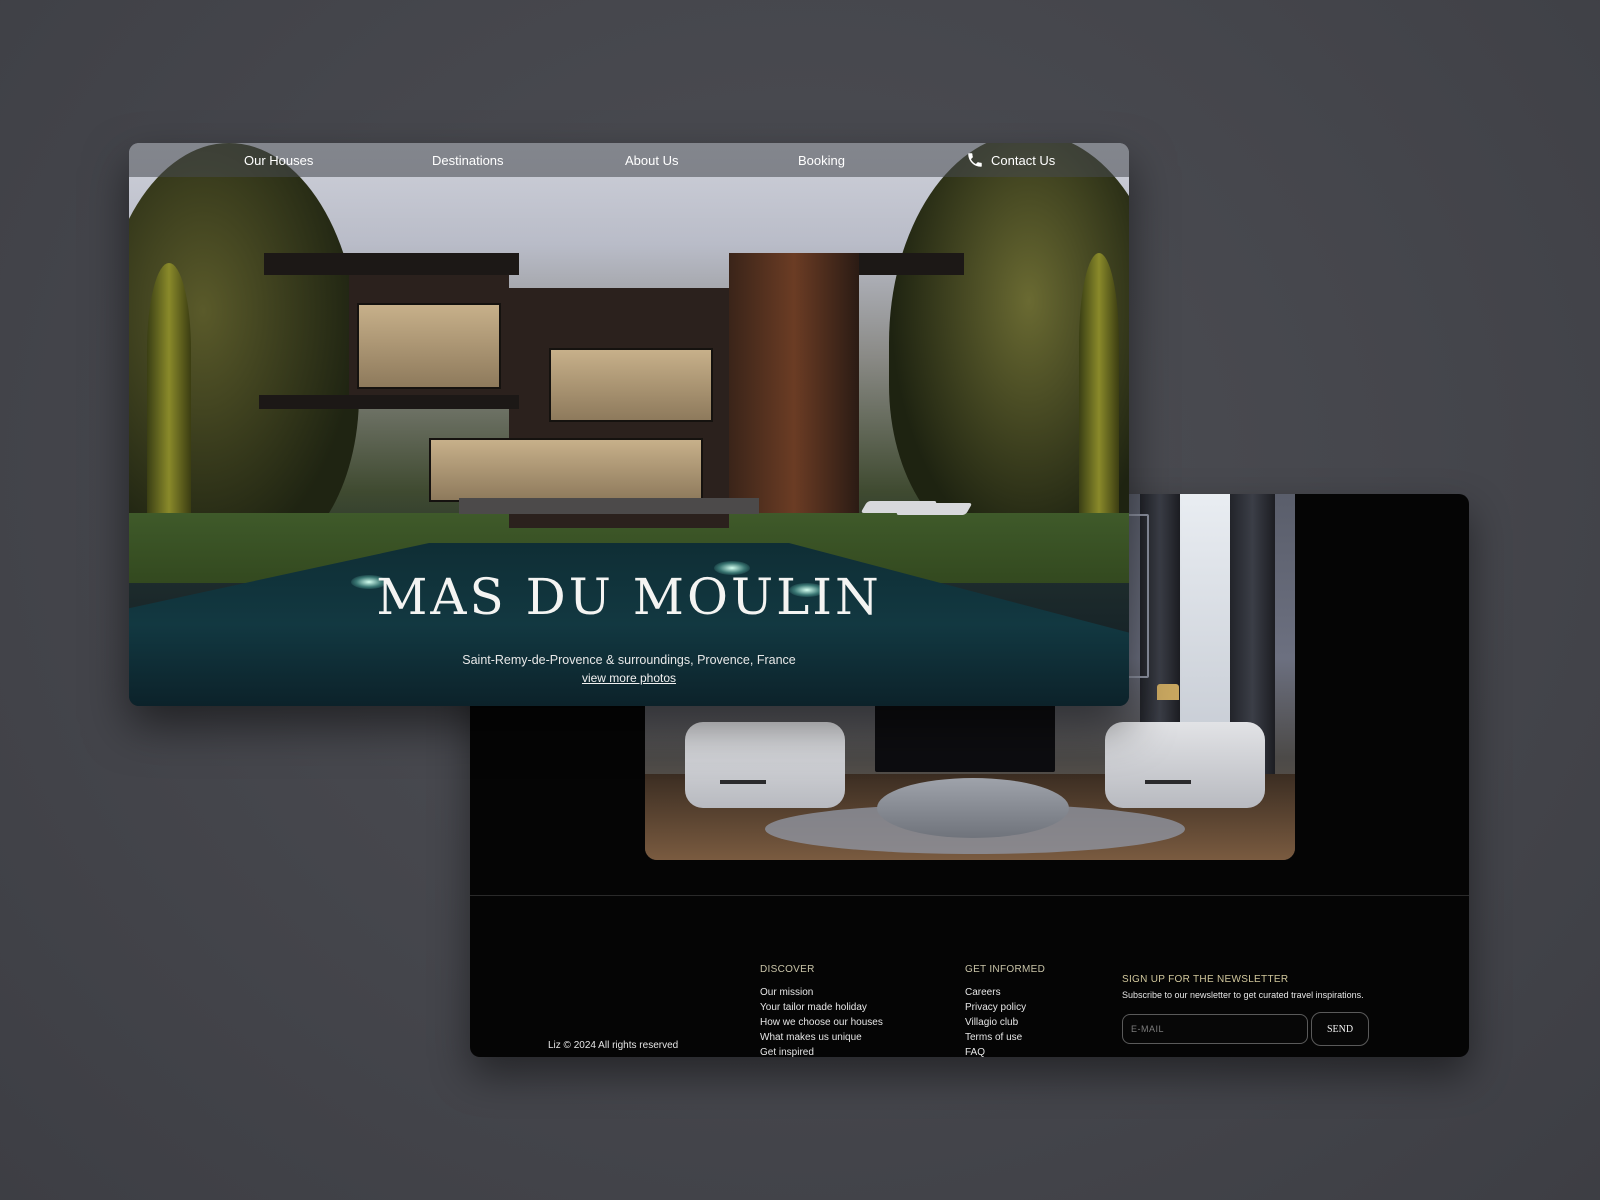  I want to click on nav-about-us: About Us, so click(651, 160).